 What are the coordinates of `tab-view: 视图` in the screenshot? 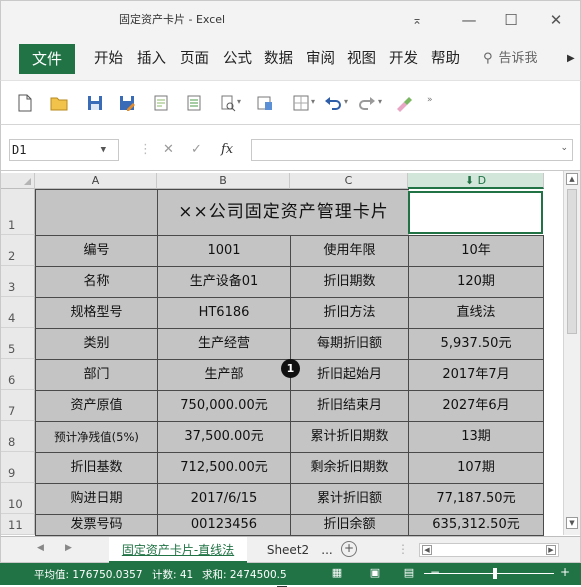 It's located at (361, 59).